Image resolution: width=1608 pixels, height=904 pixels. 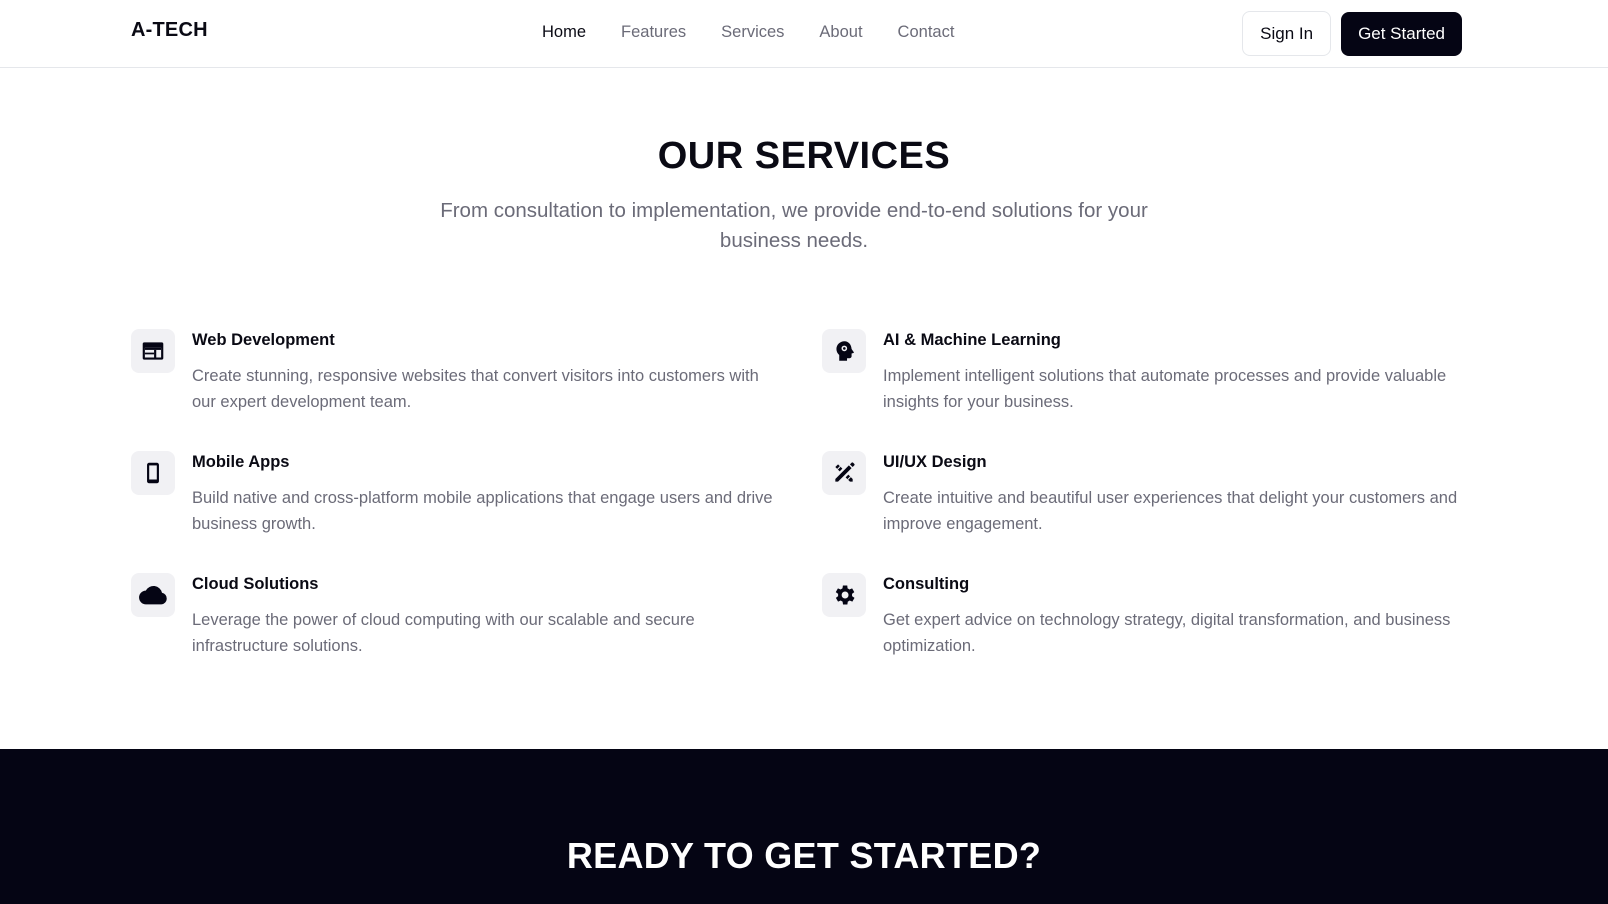 What do you see at coordinates (153, 595) in the screenshot?
I see `cloud-icon` at bounding box center [153, 595].